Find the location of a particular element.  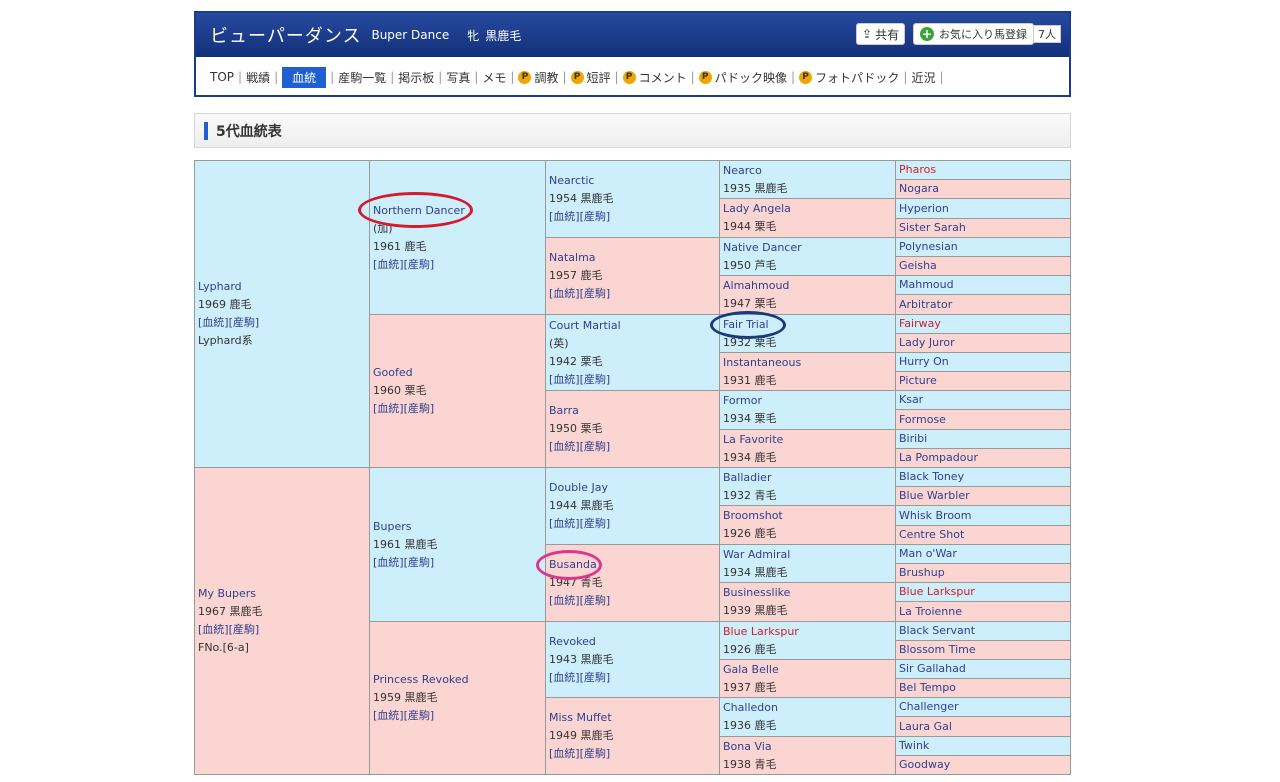

horse-name-link: Gala Belle is located at coordinates (809, 670).